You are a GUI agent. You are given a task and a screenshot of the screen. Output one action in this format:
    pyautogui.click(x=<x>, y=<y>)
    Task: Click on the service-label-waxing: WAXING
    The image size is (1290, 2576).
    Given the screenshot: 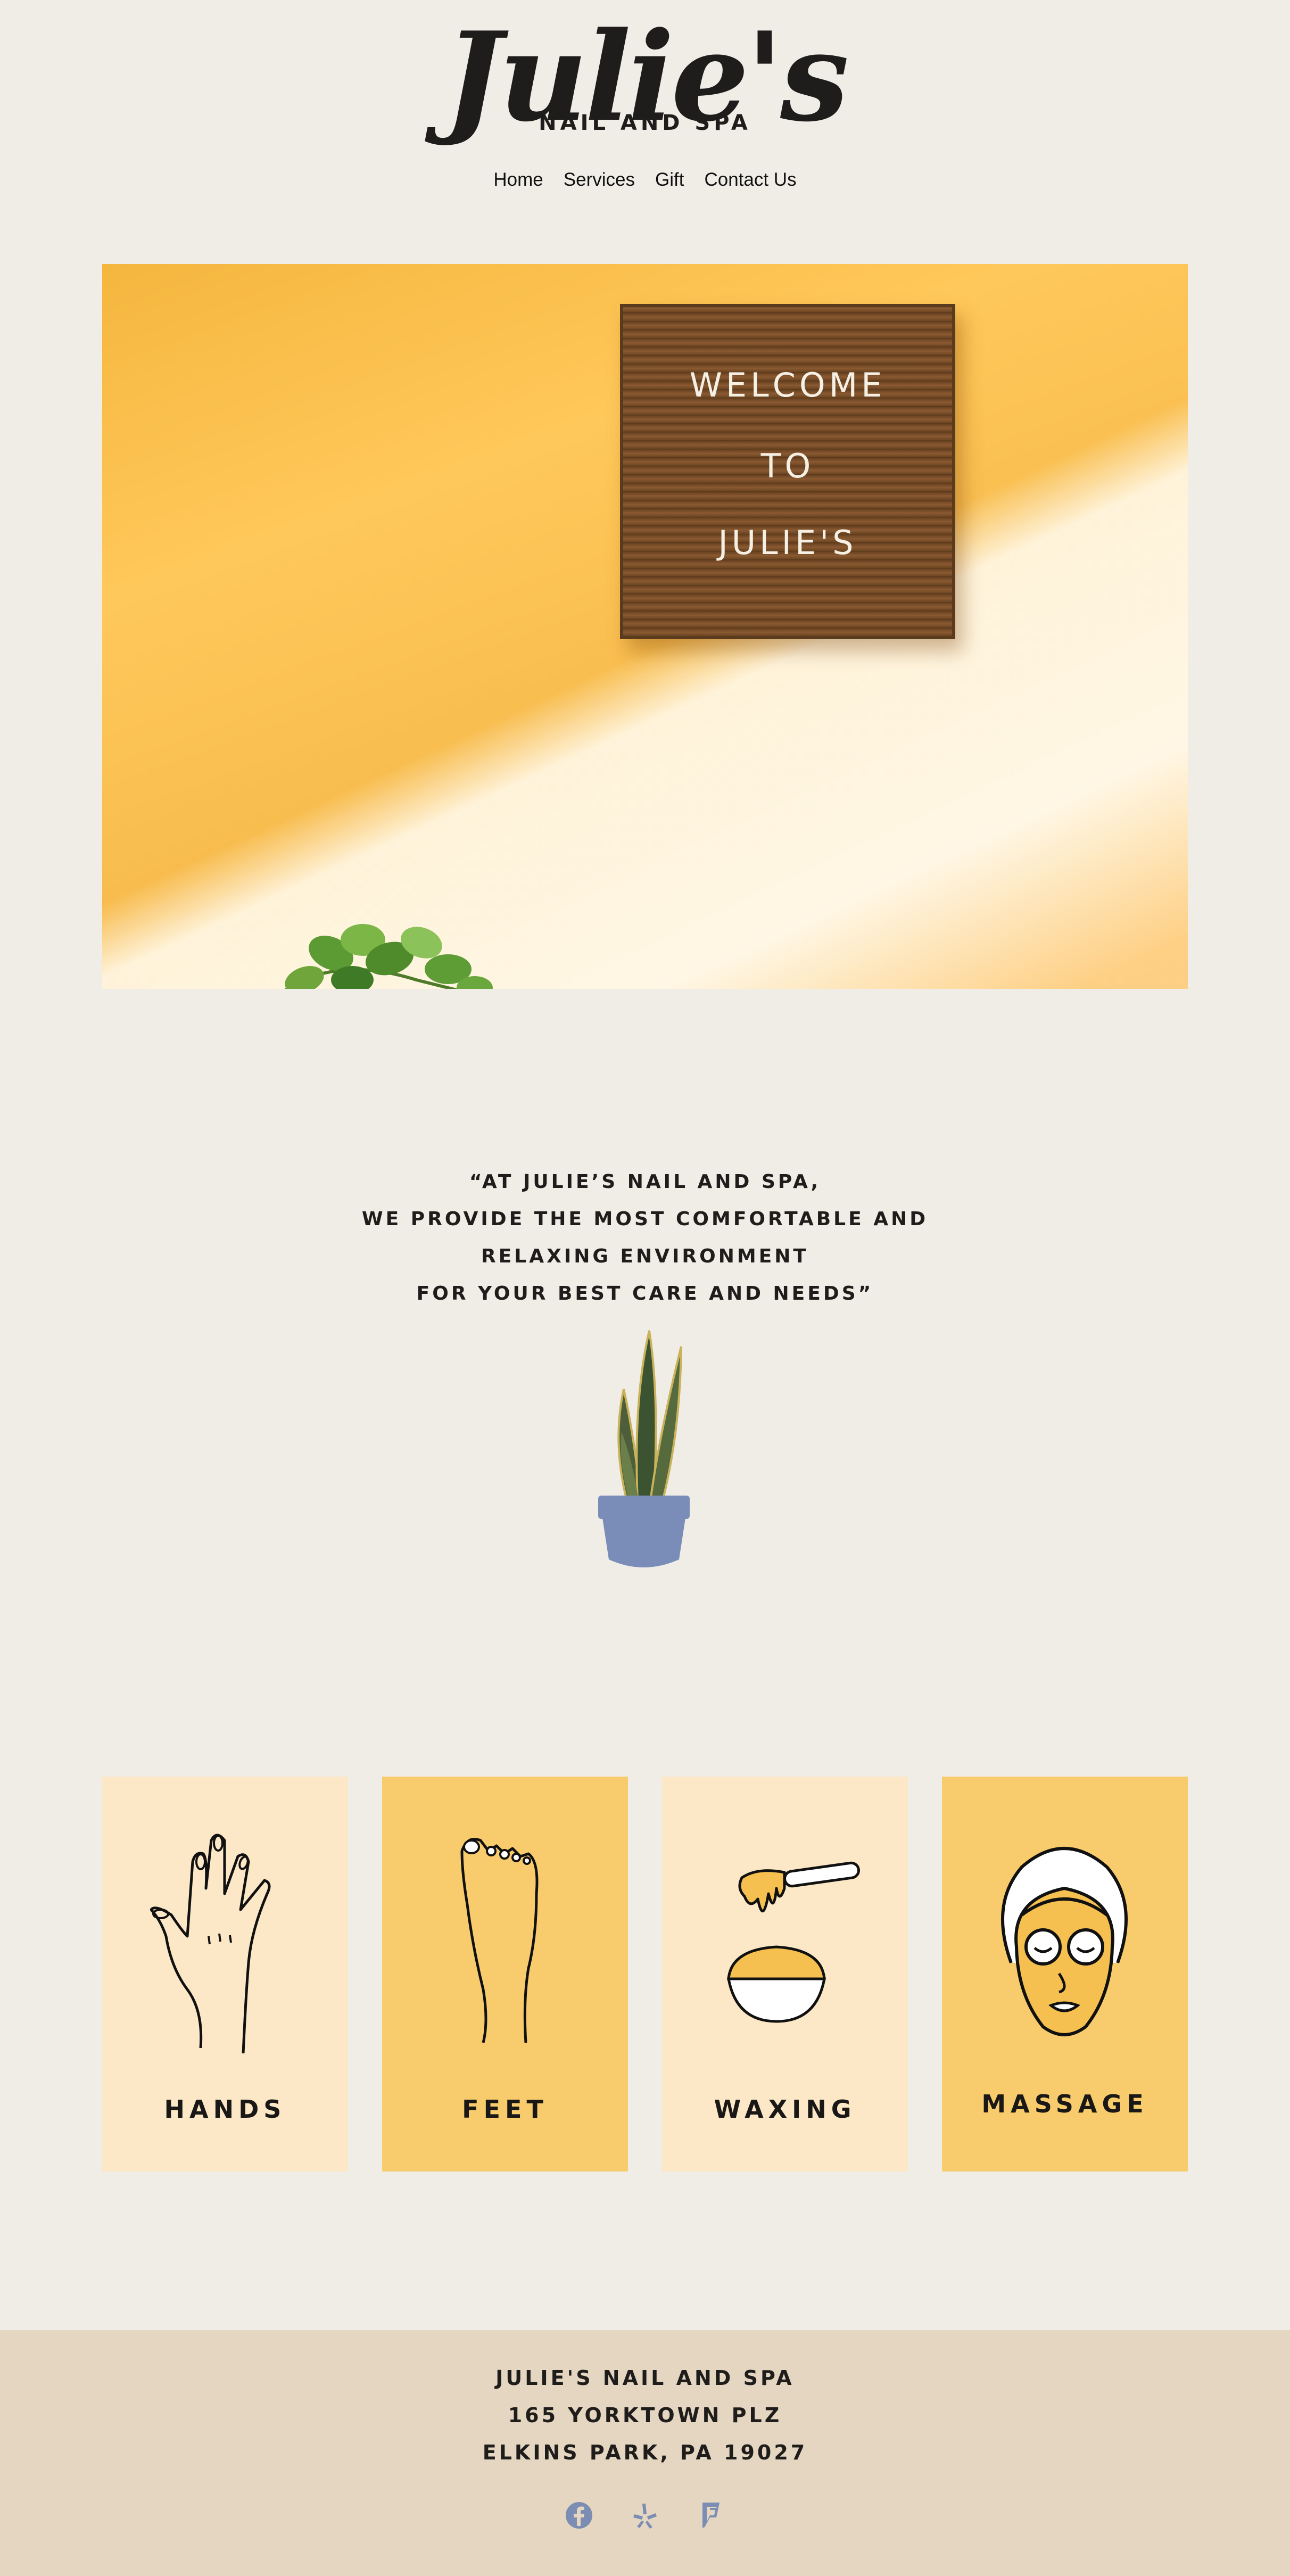 What is the action you would take?
    pyautogui.click(x=785, y=2109)
    